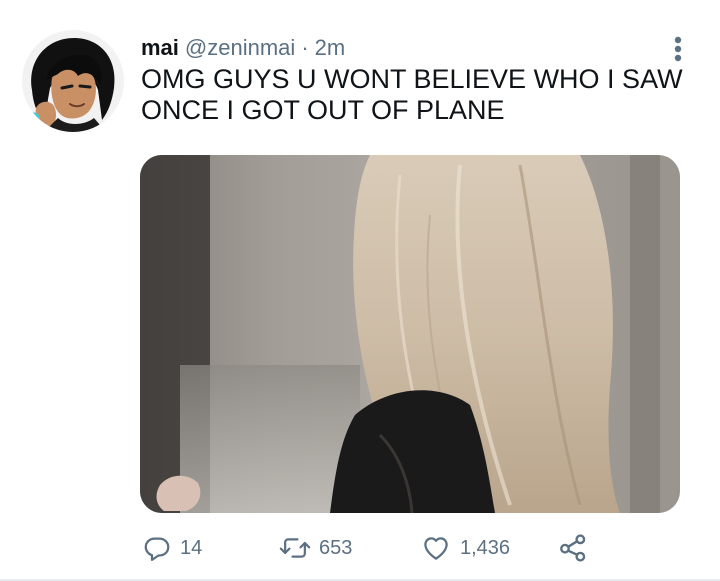  What do you see at coordinates (330, 48) in the screenshot?
I see `tweet-timestamp: 2m` at bounding box center [330, 48].